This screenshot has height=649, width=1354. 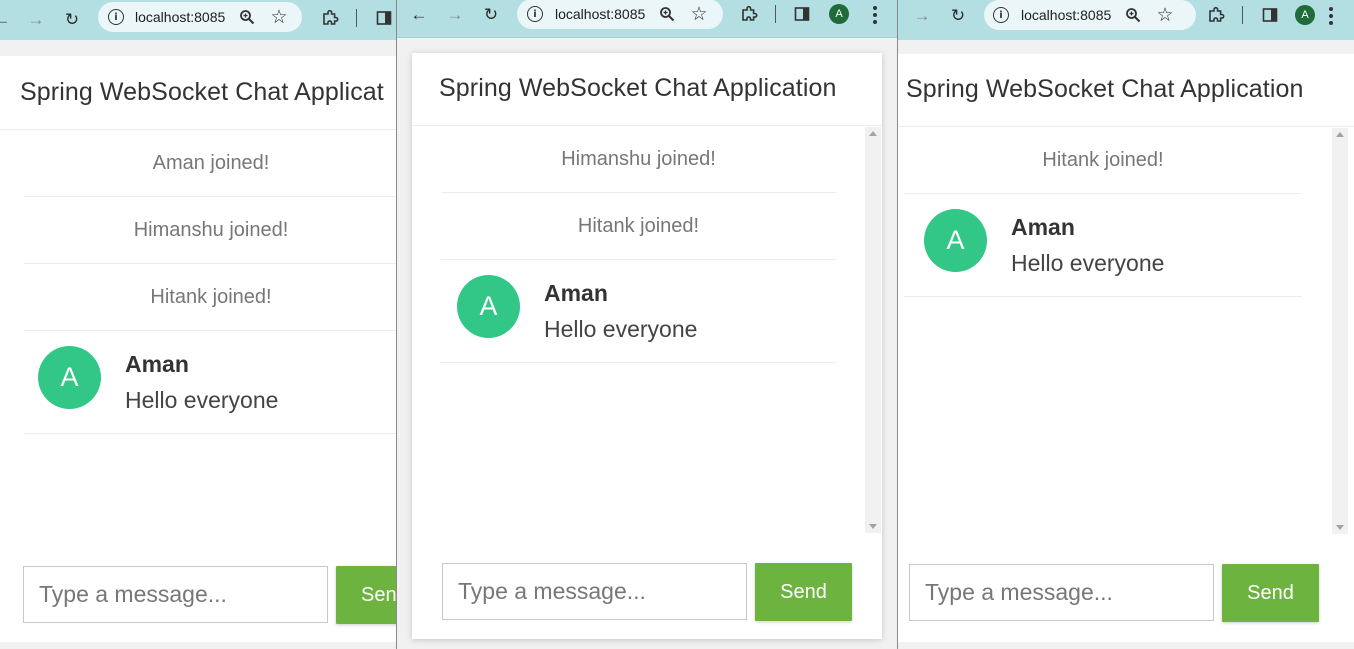 I want to click on page-title: Spring WebSocket Chat Applicat, so click(x=202, y=92).